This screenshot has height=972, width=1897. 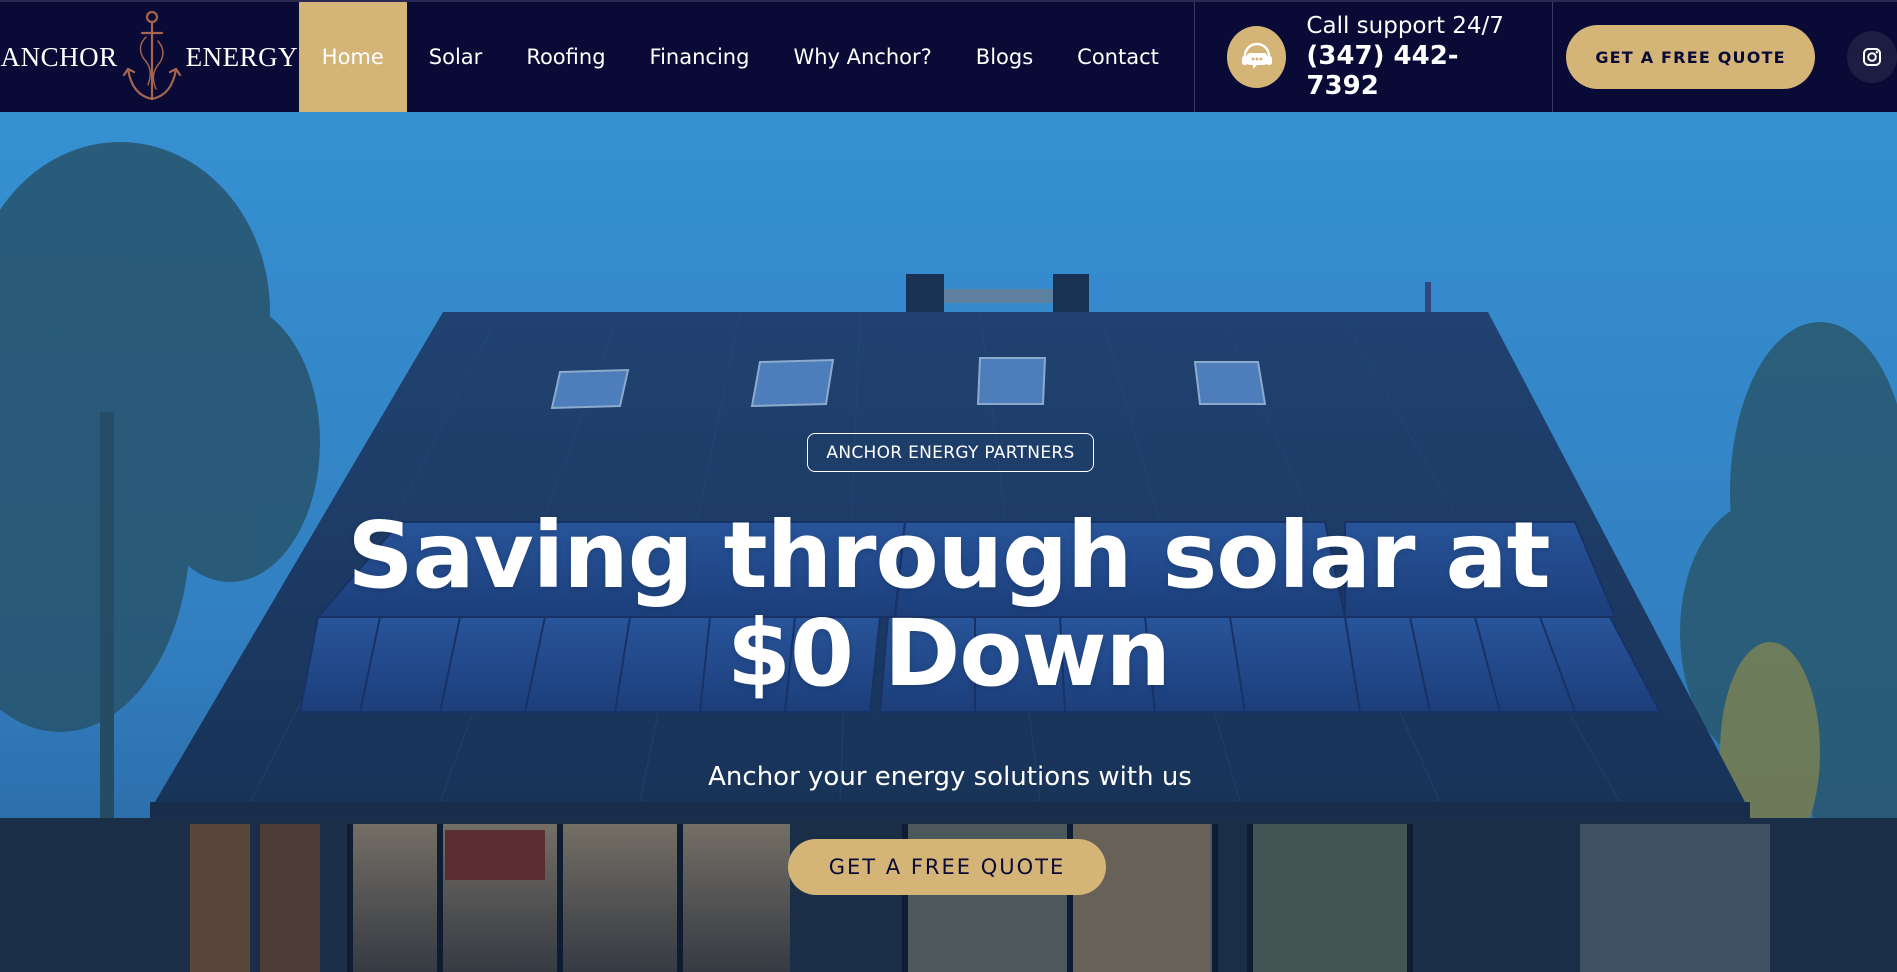 I want to click on hero-quote-button: GET A FREE QUOTE, so click(x=947, y=867).